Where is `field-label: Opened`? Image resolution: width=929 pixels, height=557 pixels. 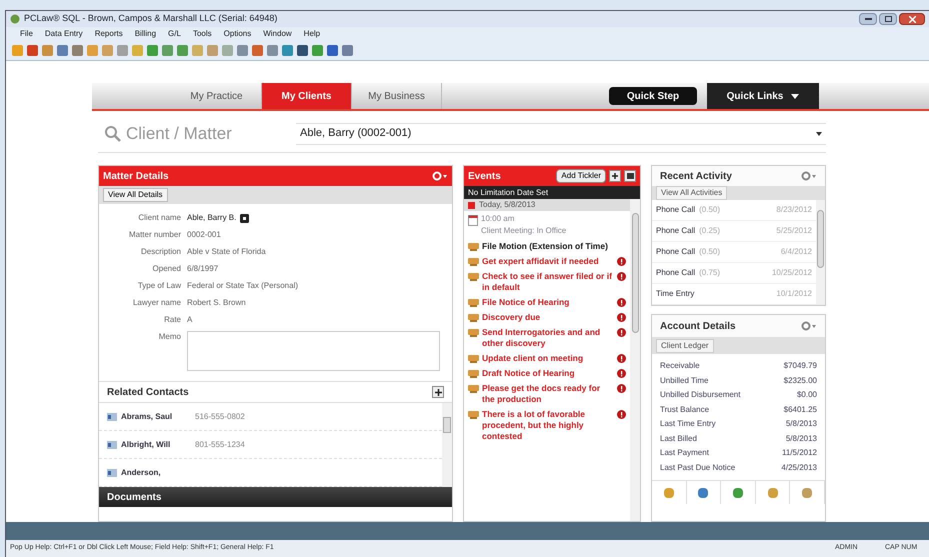 field-label: Opened is located at coordinates (167, 269).